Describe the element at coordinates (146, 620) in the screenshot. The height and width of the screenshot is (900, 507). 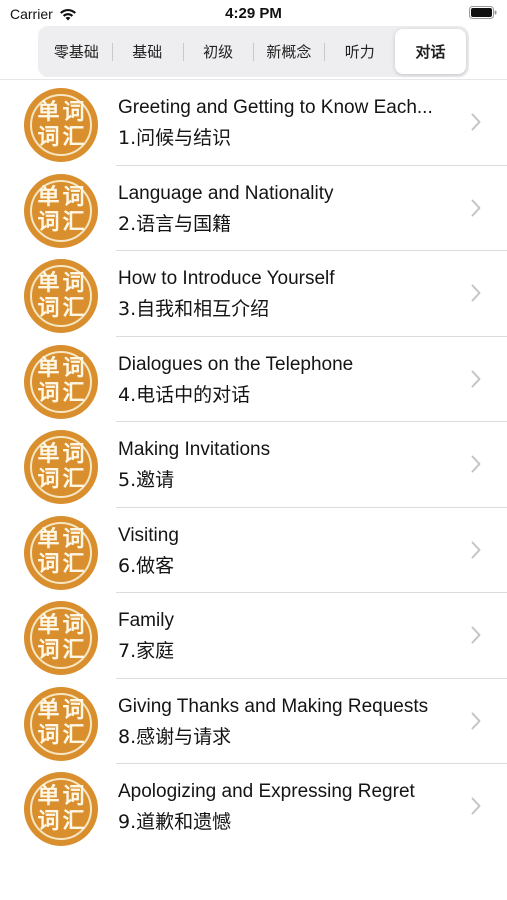
I see `lesson-title: Family` at that location.